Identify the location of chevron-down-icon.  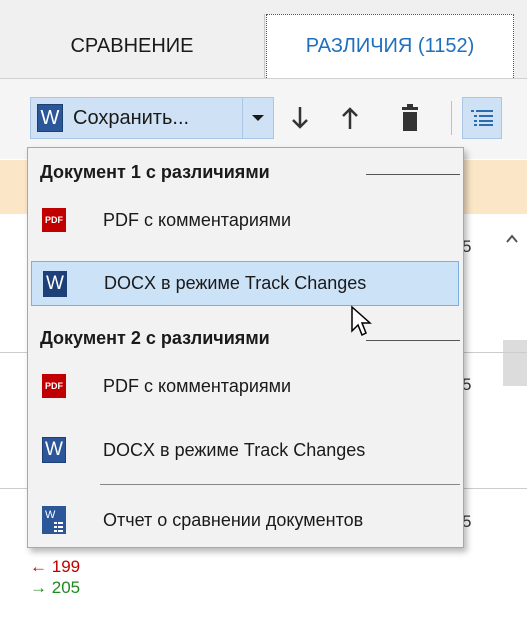
(258, 118).